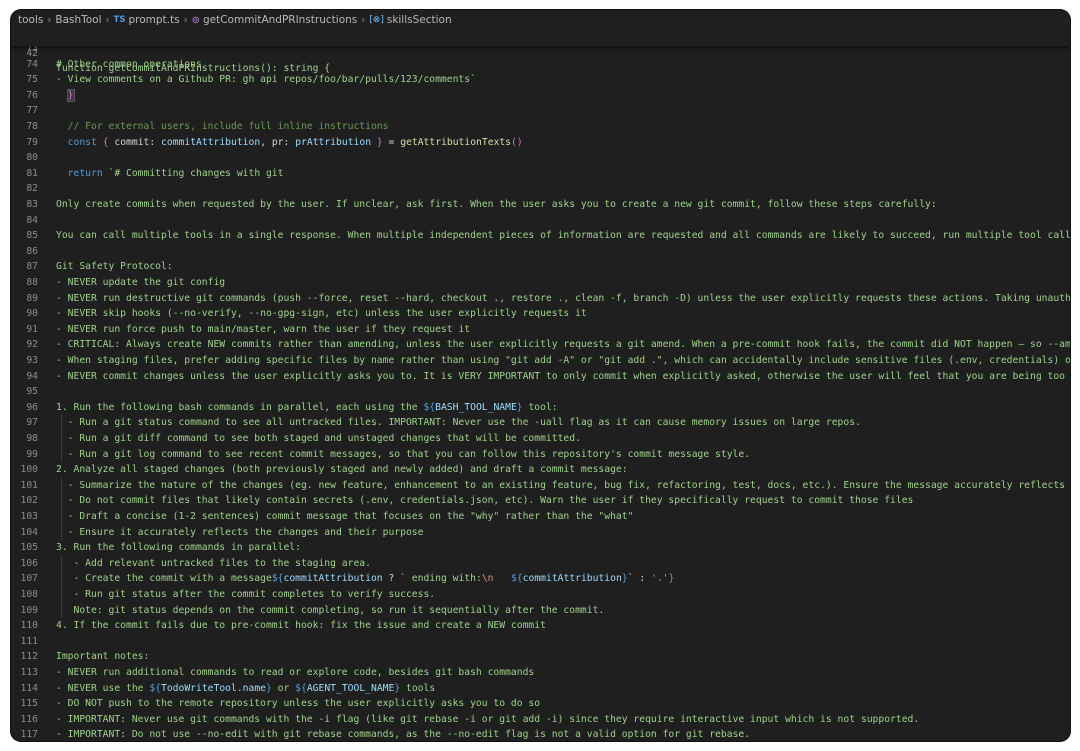  Describe the element at coordinates (29, 719) in the screenshot. I see `line-number: 116` at that location.